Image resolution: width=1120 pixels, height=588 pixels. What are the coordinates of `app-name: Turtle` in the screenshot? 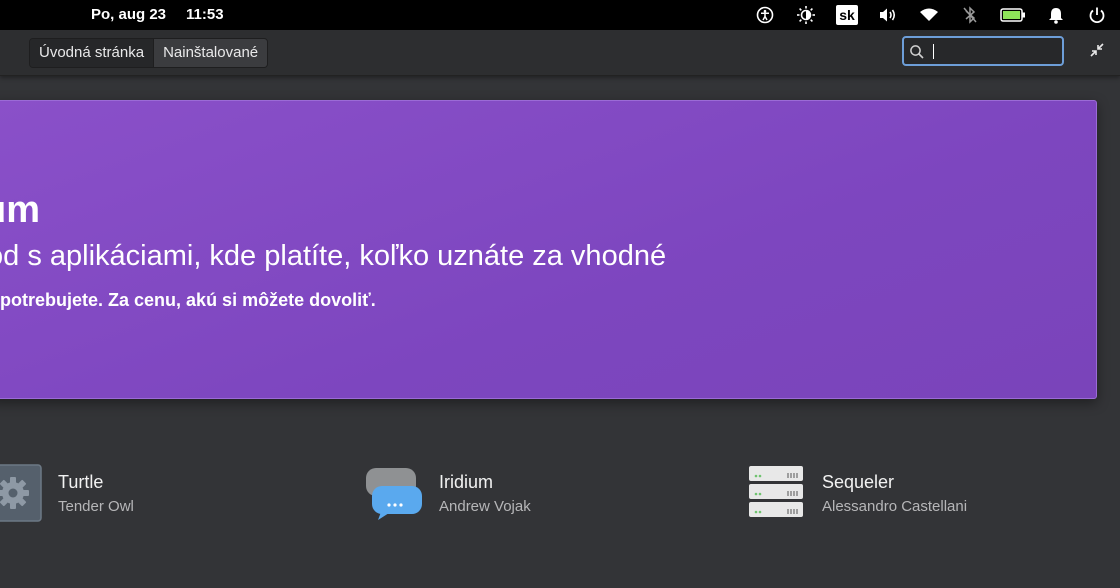 It's located at (81, 481).